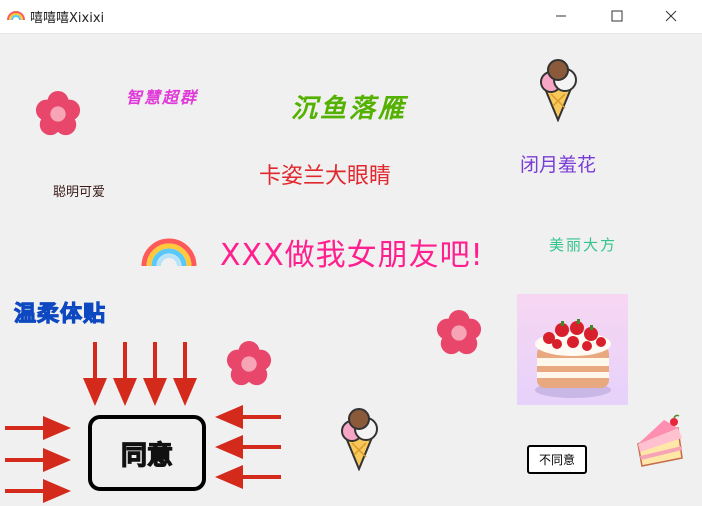 The width and height of the screenshot is (702, 506). What do you see at coordinates (557, 459) in the screenshot?
I see `disagree-button: 不同意` at bounding box center [557, 459].